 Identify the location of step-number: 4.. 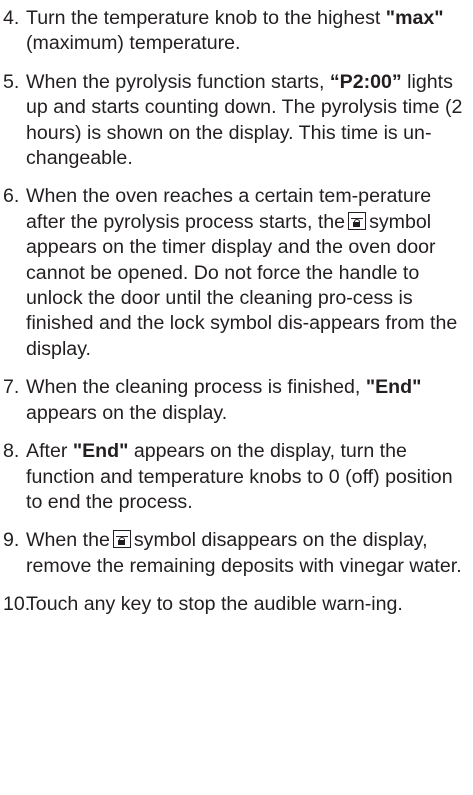
(11, 18).